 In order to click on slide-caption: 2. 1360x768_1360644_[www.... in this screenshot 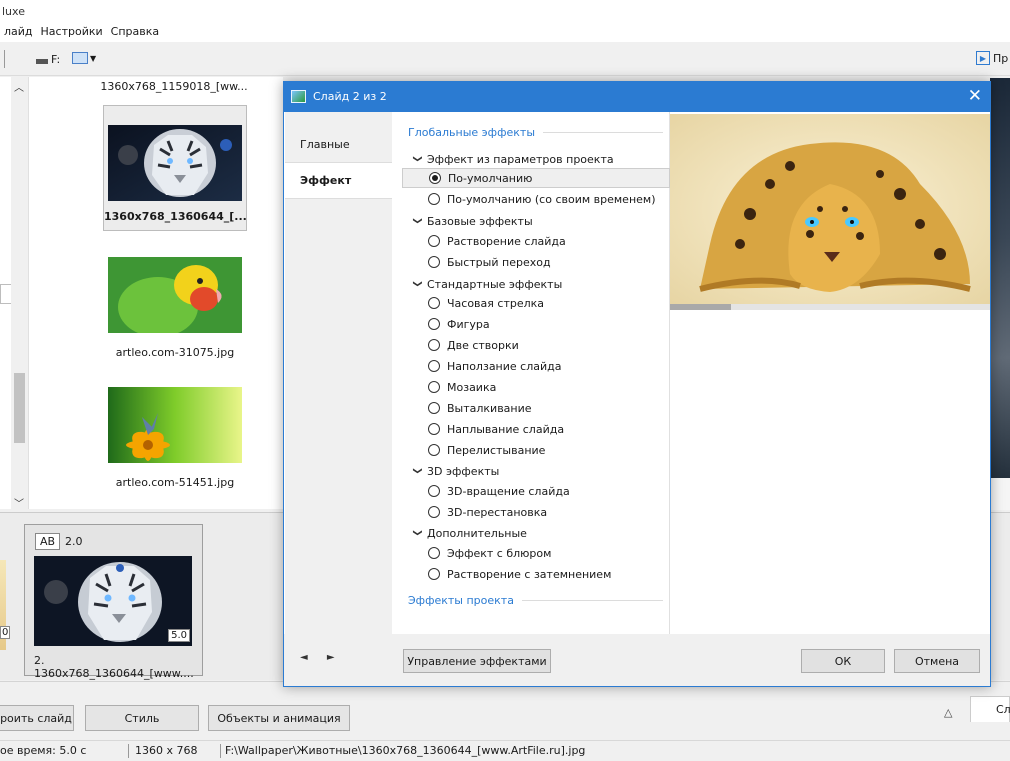, I will do `click(114, 667)`.